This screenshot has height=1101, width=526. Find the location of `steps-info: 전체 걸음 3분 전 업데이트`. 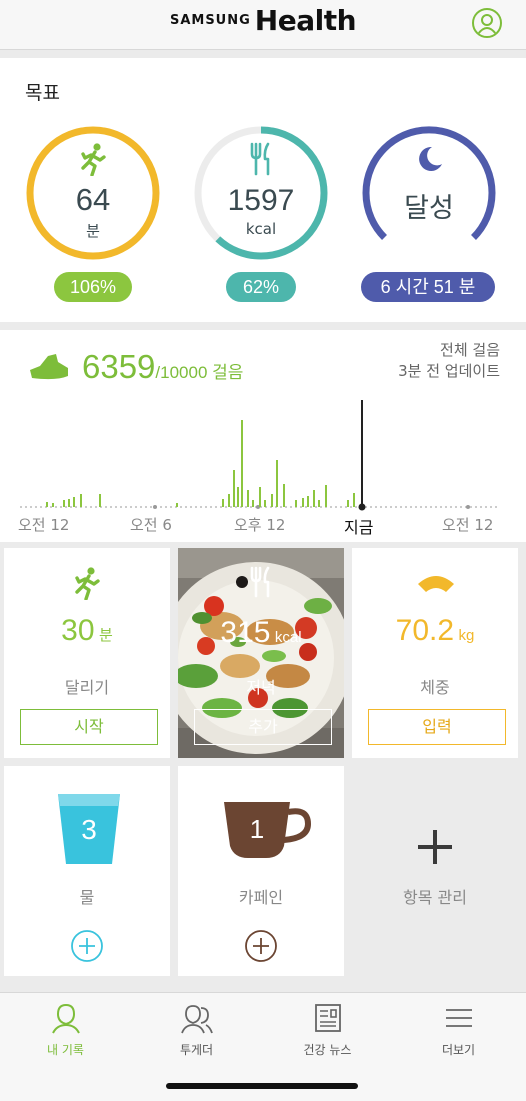

steps-info: 전체 걸음 3분 전 업데이트 is located at coordinates (449, 361).